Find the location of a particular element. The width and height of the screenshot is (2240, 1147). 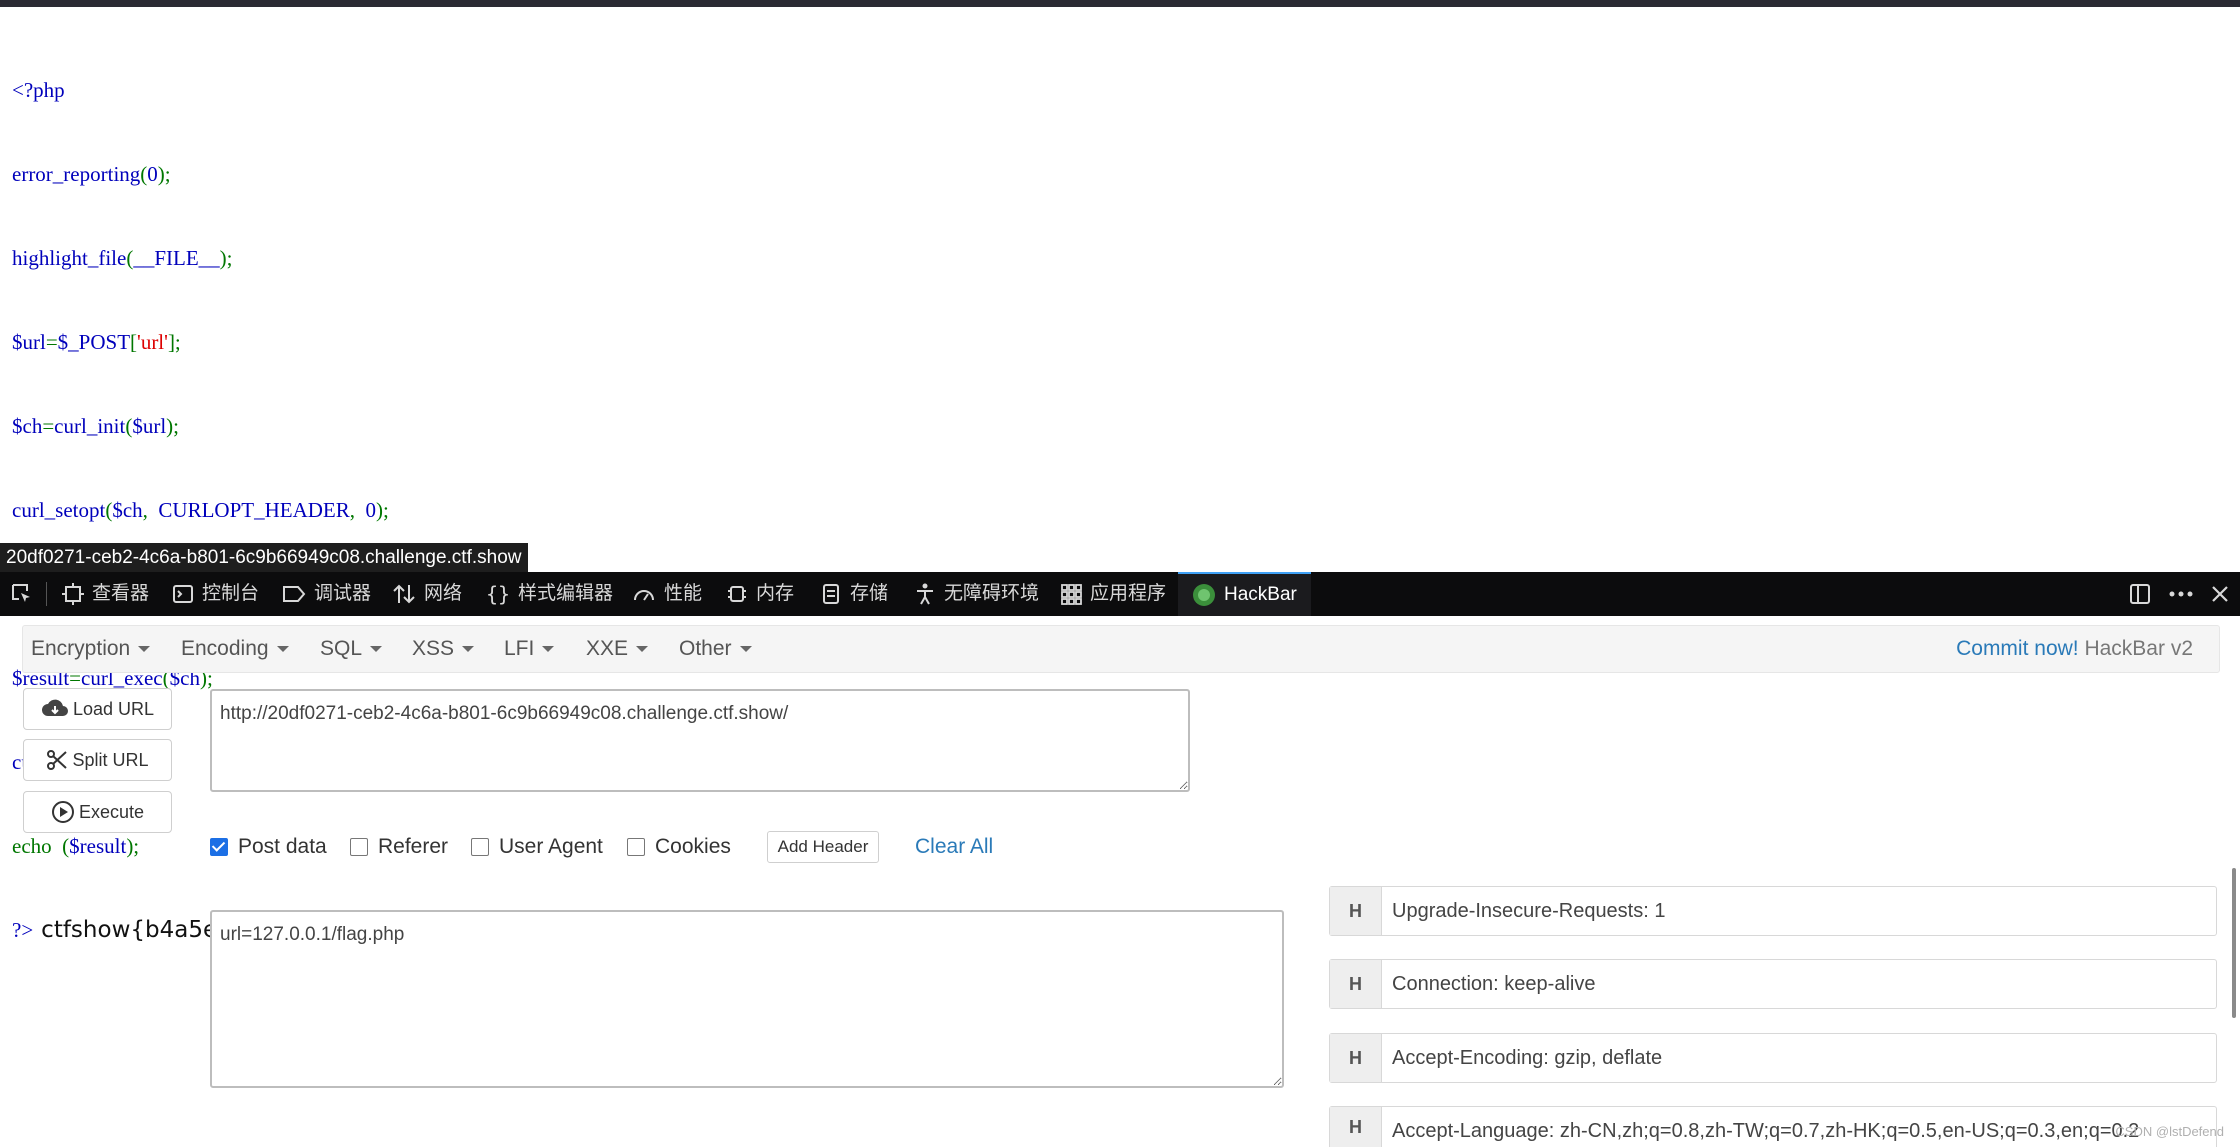

tab-debugger: 调试器 is located at coordinates (326, 594).